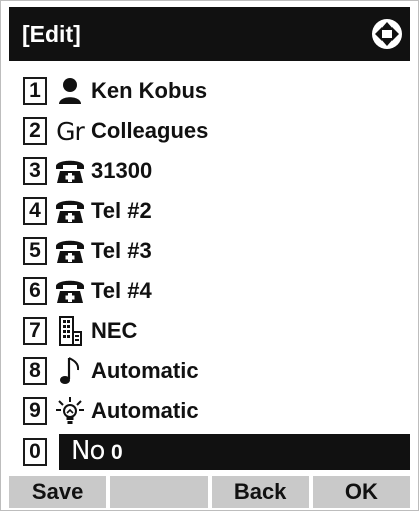  Describe the element at coordinates (35, 371) in the screenshot. I see `item-number: 8` at that location.